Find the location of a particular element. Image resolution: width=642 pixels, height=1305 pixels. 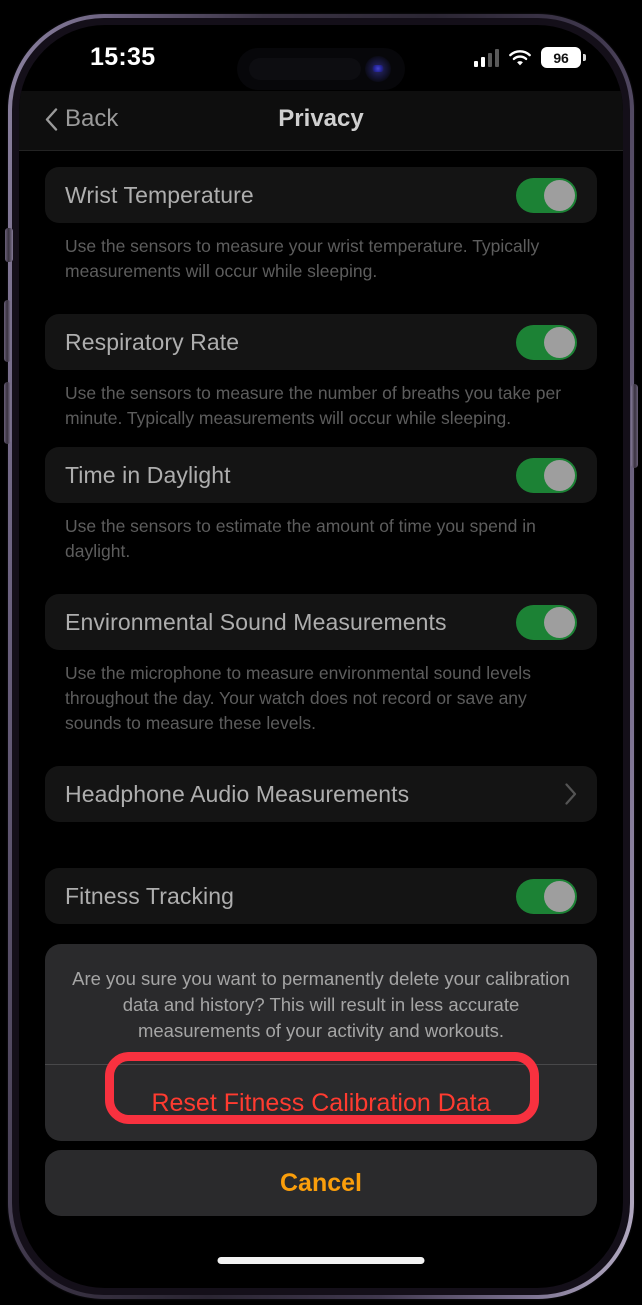

settings-row-headphone-audio-measurements: Headphone Audio Measurements is located at coordinates (321, 794).